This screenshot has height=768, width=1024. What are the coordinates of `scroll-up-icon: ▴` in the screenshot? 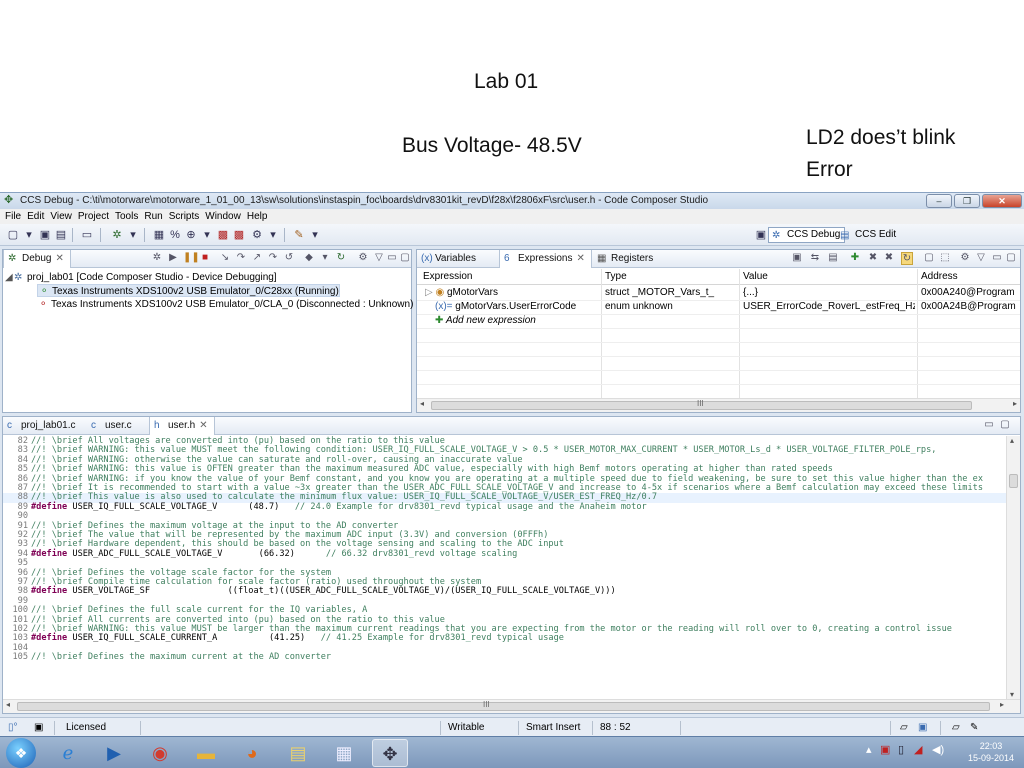 It's located at (1012, 440).